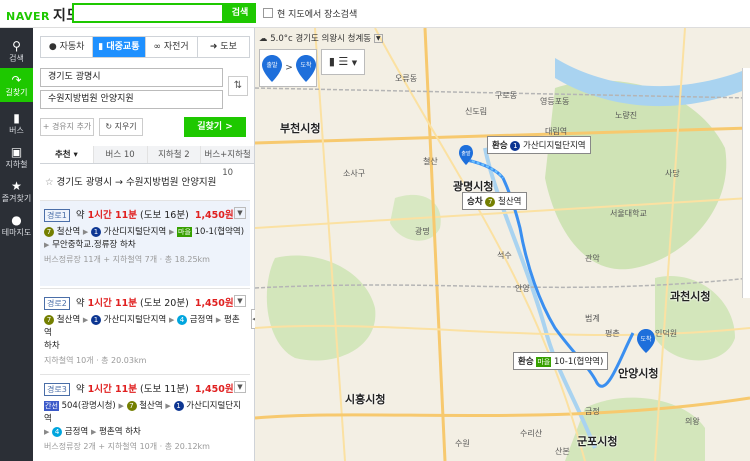  I want to click on origin-field: 경기도 광명시, so click(131, 77).